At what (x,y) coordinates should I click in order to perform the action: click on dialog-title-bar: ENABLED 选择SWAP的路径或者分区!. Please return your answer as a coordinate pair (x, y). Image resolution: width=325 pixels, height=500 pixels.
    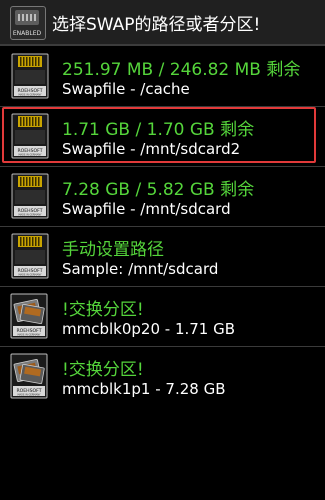
    Looking at the image, I should click on (162, 22).